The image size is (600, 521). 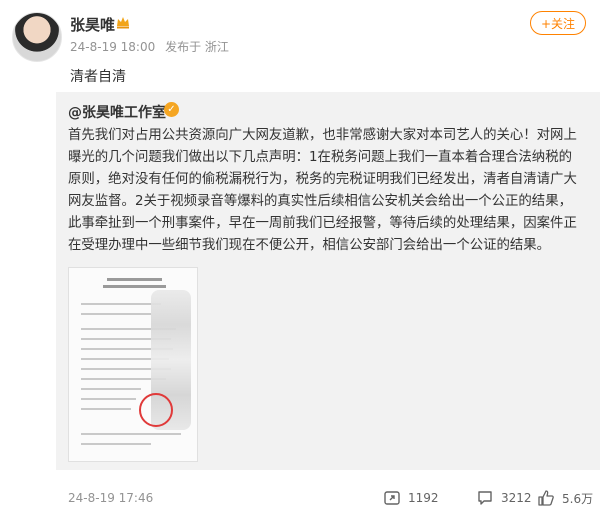 What do you see at coordinates (123, 22) in the screenshot?
I see `crown-icon` at bounding box center [123, 22].